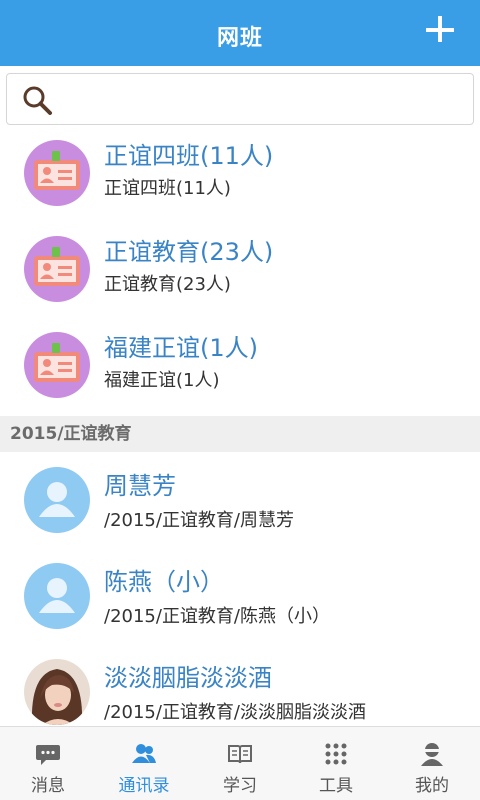  Describe the element at coordinates (144, 763) in the screenshot. I see `tab-contacts: 通讯录` at that location.